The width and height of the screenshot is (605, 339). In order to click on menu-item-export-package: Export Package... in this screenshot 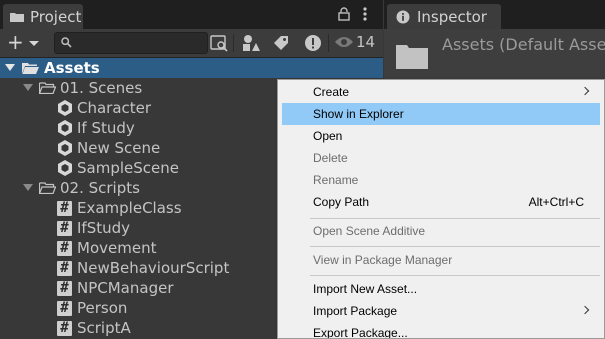, I will do `click(441, 330)`.